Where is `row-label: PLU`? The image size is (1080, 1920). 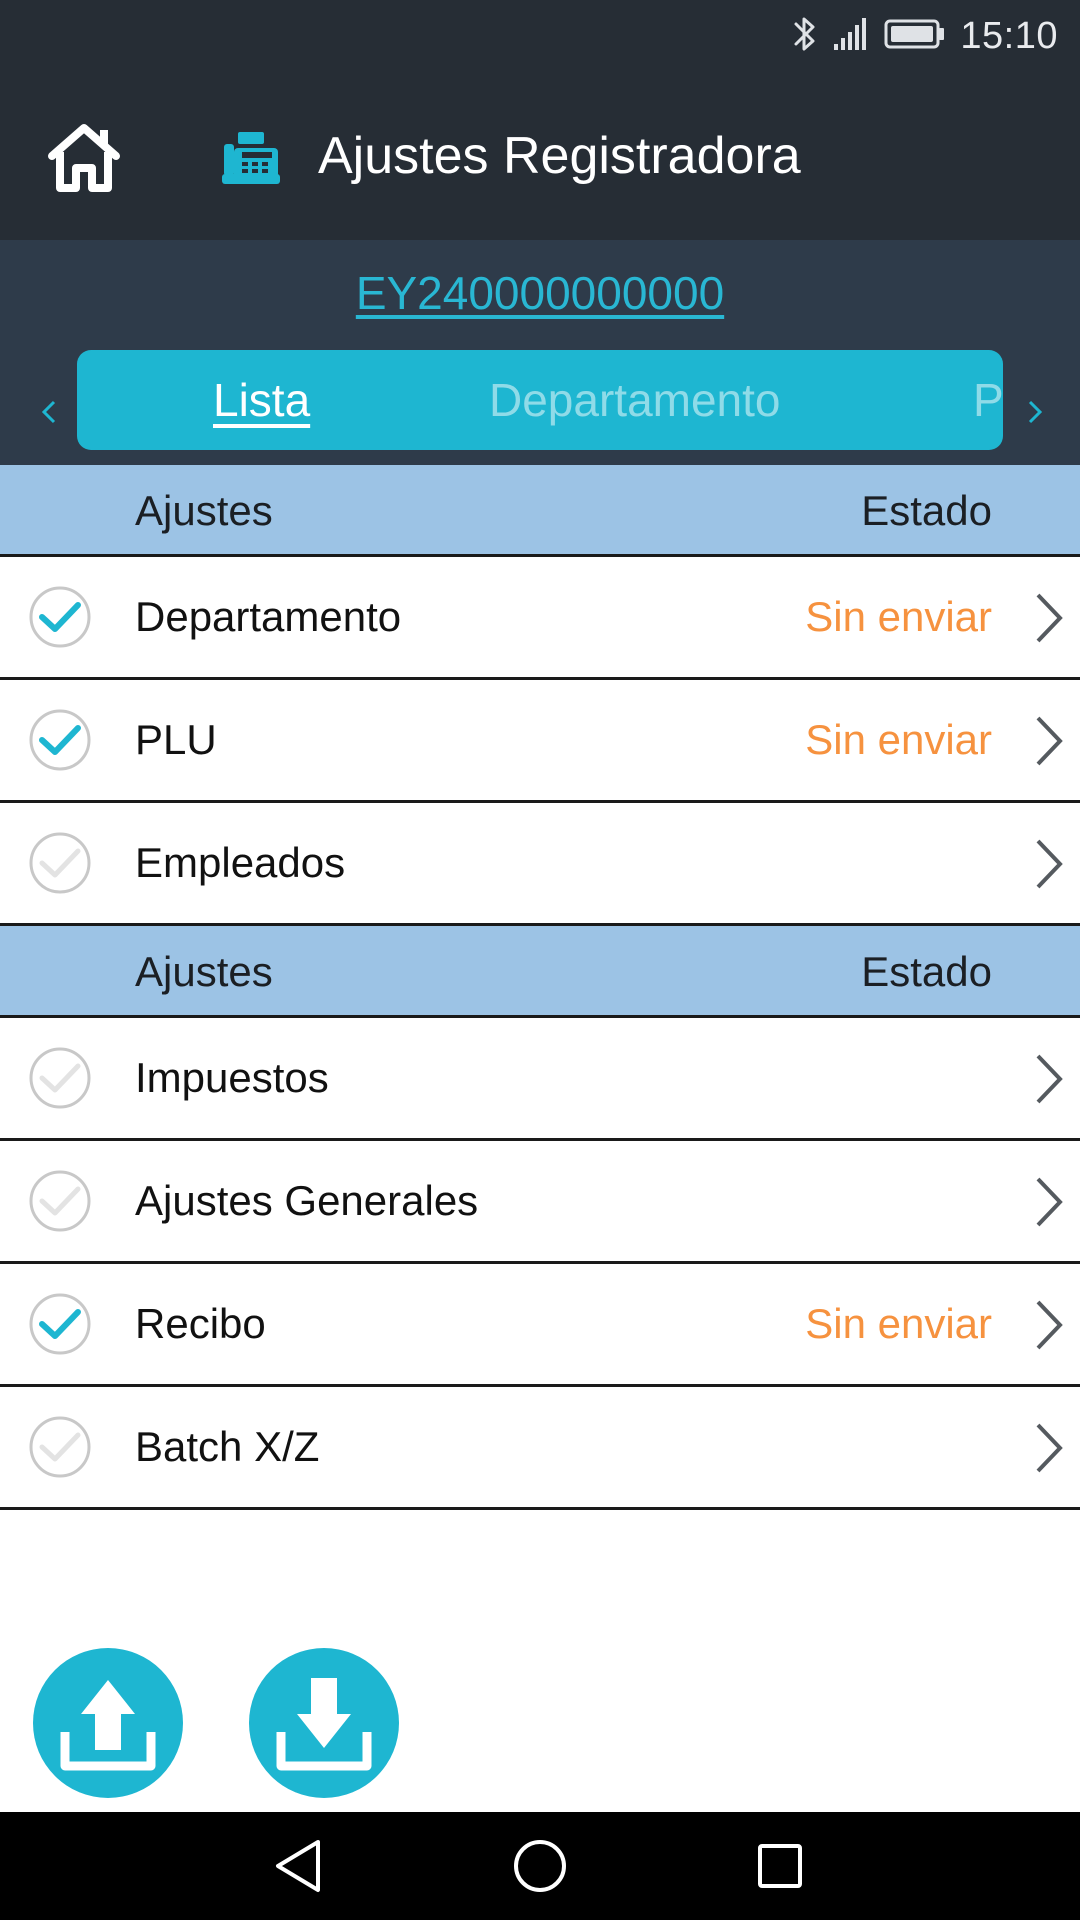 row-label: PLU is located at coordinates (176, 739).